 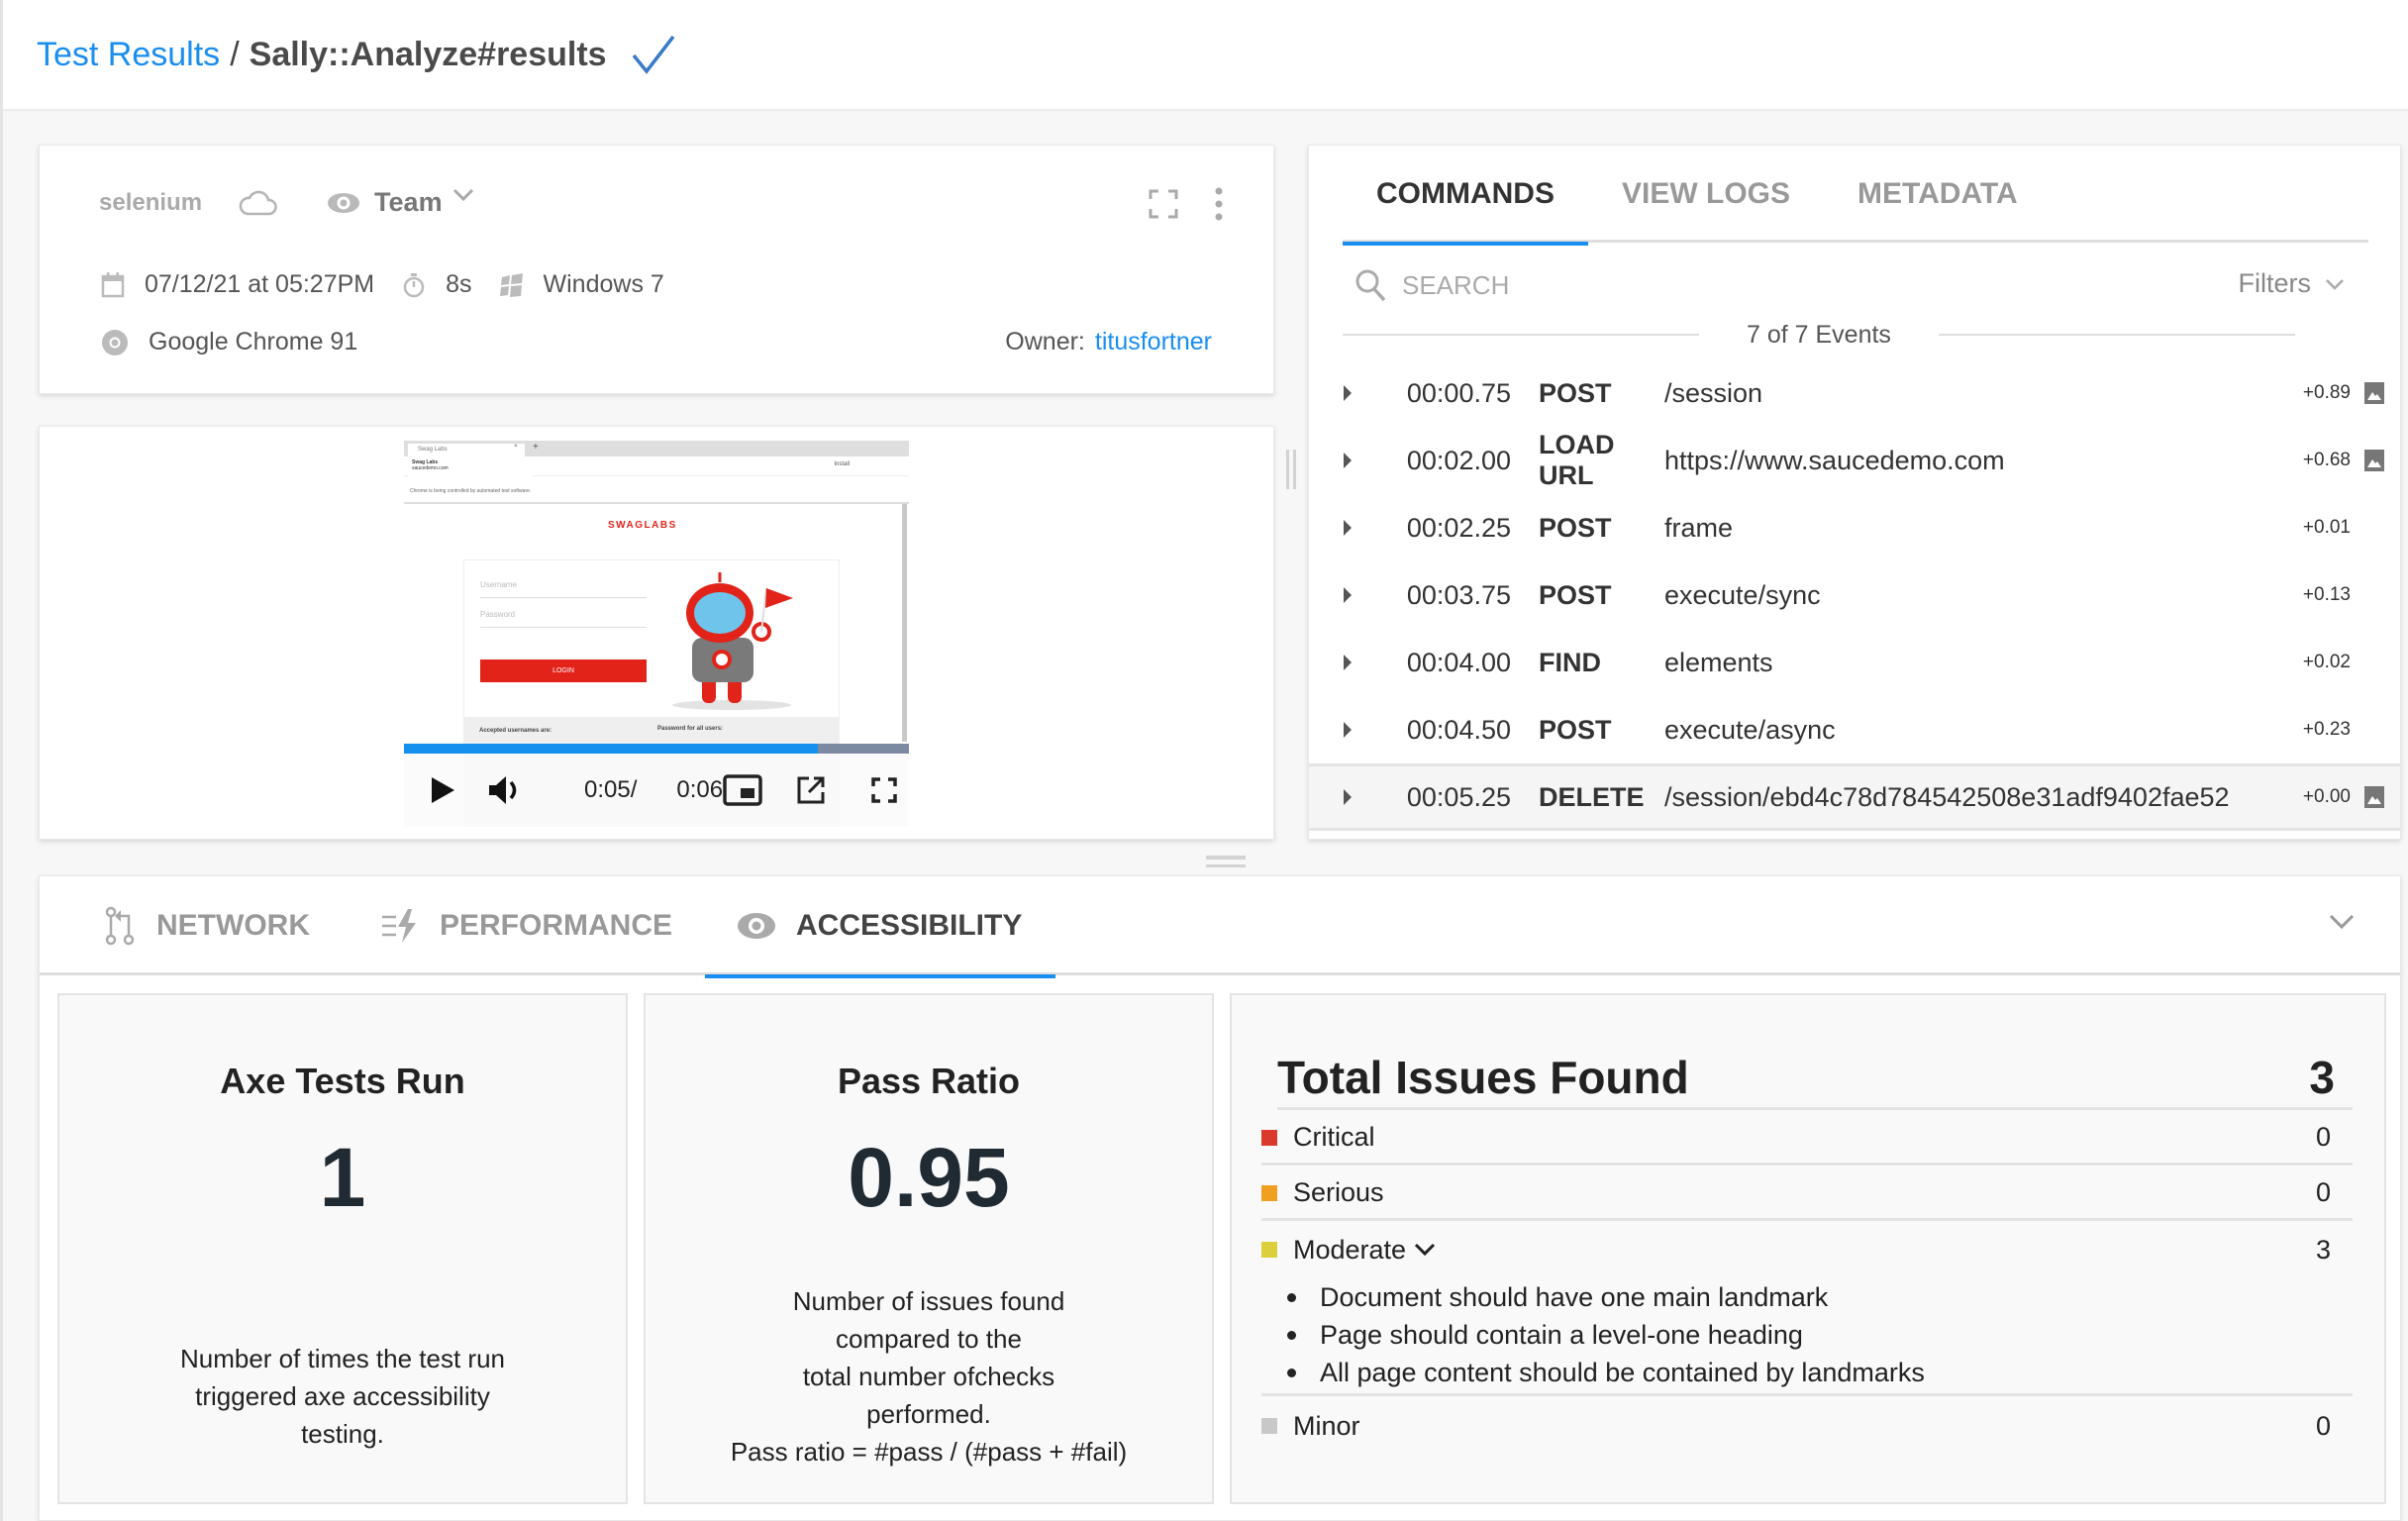 I want to click on recorded-username: Username, so click(x=563, y=584).